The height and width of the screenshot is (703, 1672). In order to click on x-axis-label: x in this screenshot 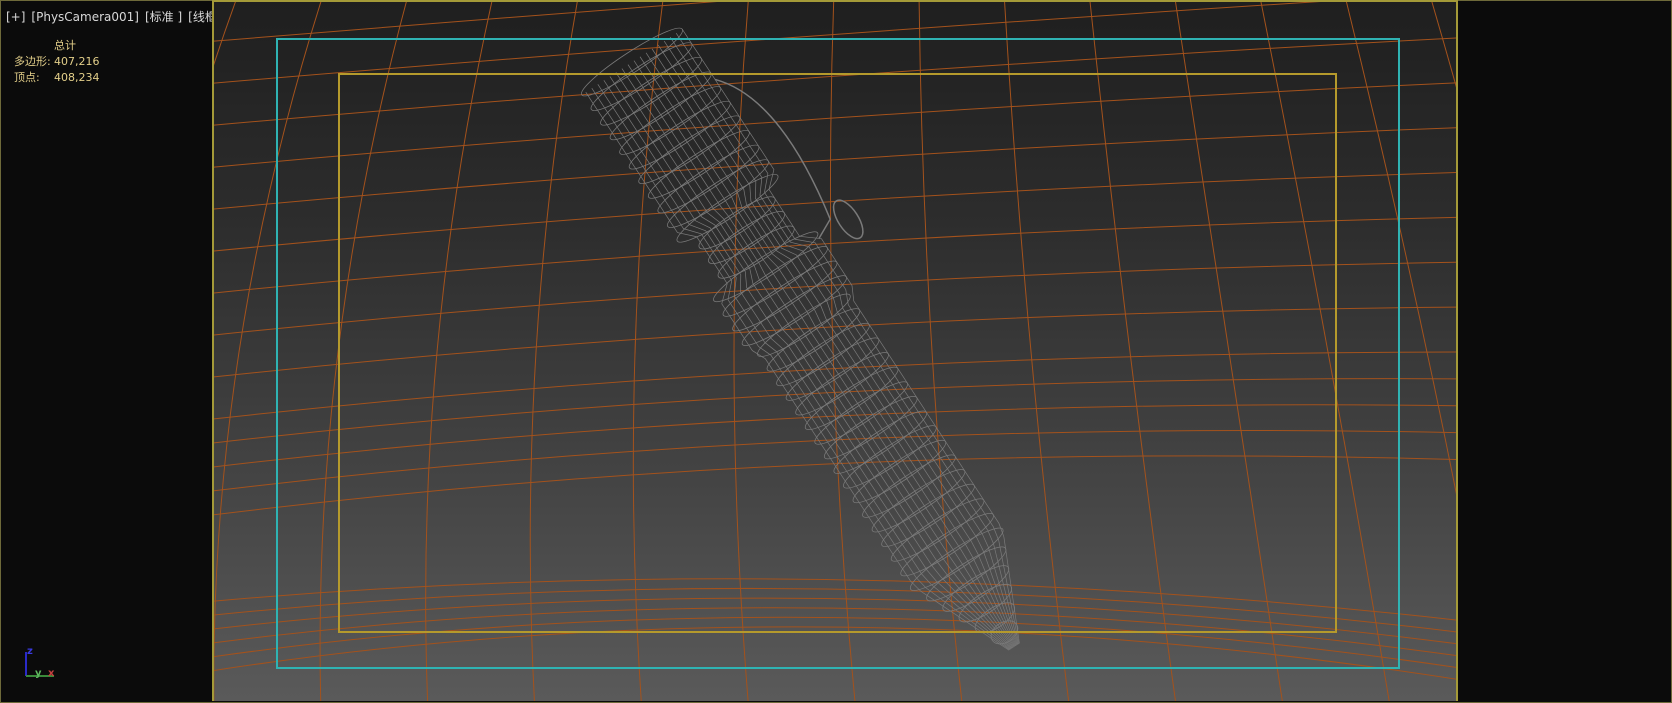, I will do `click(51, 673)`.